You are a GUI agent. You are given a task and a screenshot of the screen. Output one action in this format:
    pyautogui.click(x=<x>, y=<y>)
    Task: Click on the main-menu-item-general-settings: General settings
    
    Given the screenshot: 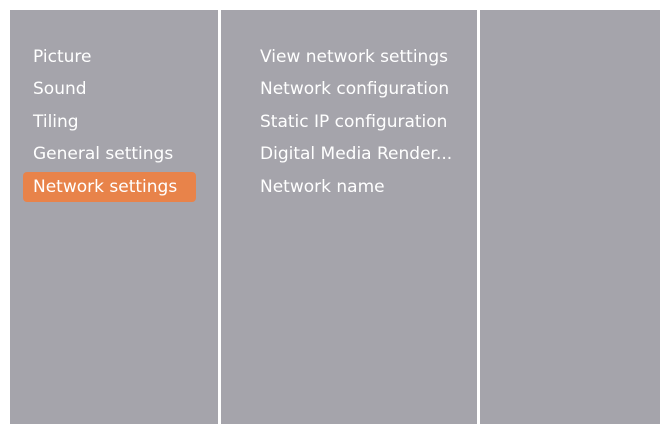 What is the action you would take?
    pyautogui.click(x=109, y=154)
    